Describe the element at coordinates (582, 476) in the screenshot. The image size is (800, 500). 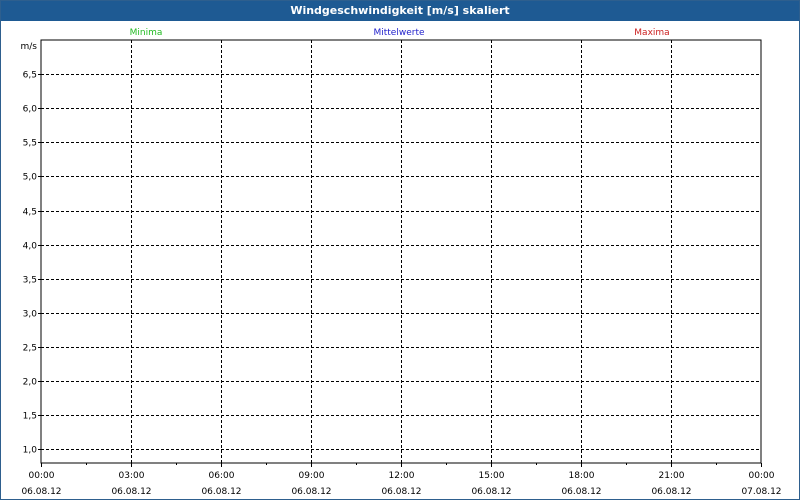
I see `x-tick-label-time: 18:00` at that location.